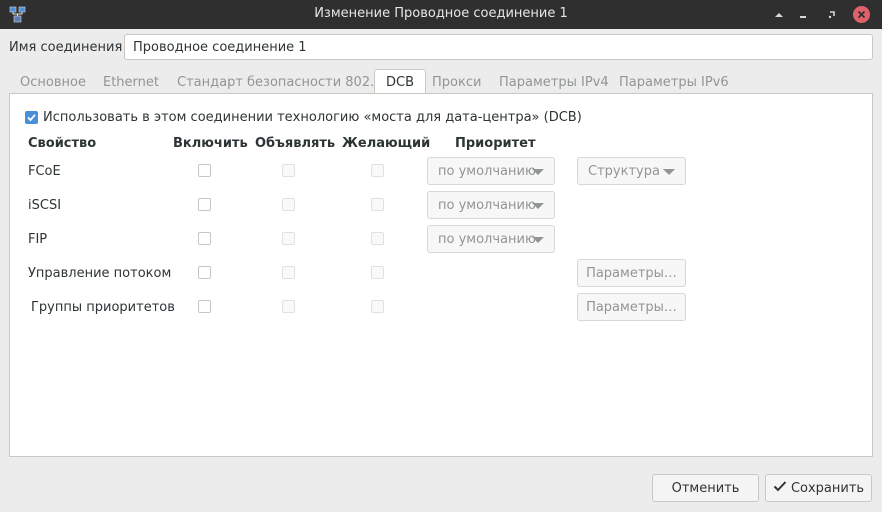 This screenshot has width=882, height=512. What do you see at coordinates (827, 488) in the screenshot?
I see `save-label: Сохранить` at bounding box center [827, 488].